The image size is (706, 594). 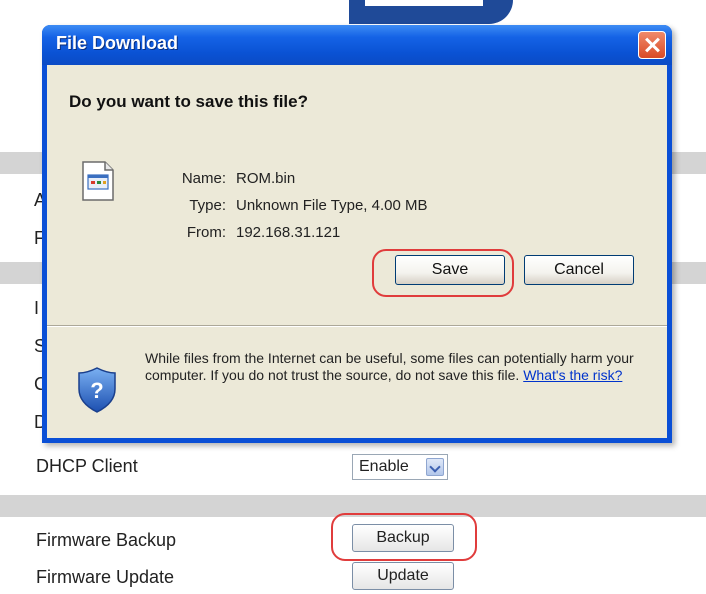 What do you see at coordinates (266, 178) in the screenshot?
I see `name-value: ROM.bin` at bounding box center [266, 178].